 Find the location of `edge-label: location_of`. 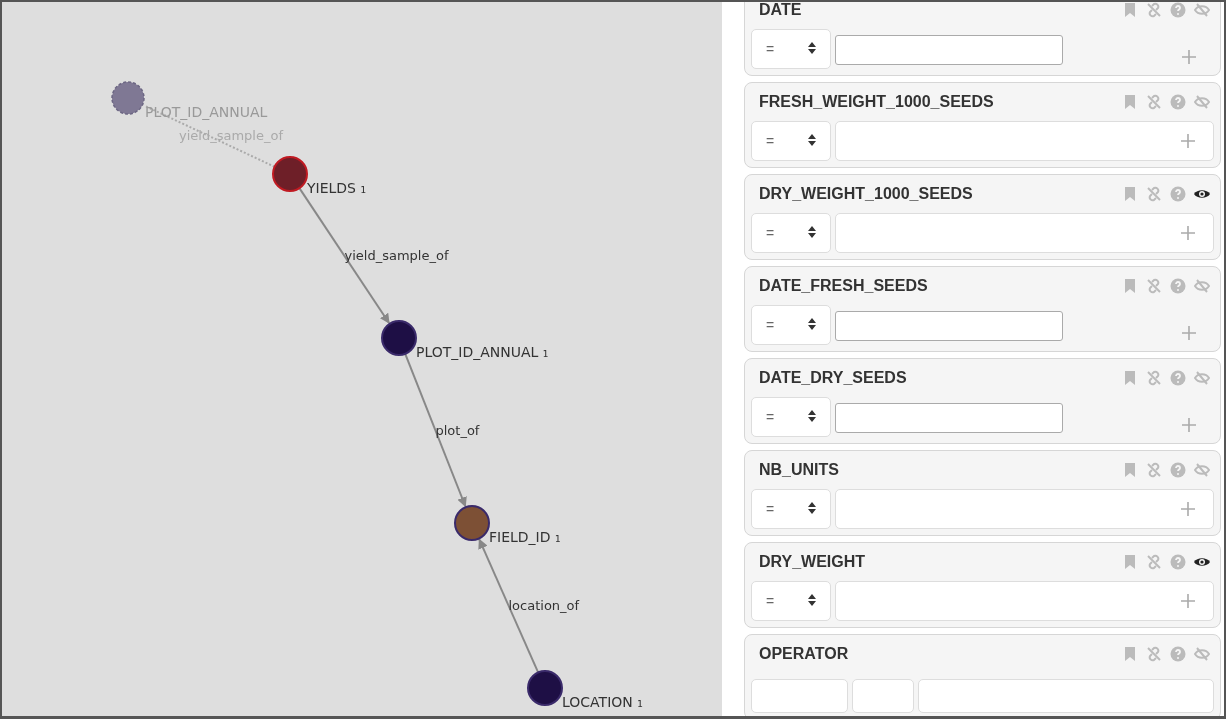

edge-label: location_of is located at coordinates (544, 605).